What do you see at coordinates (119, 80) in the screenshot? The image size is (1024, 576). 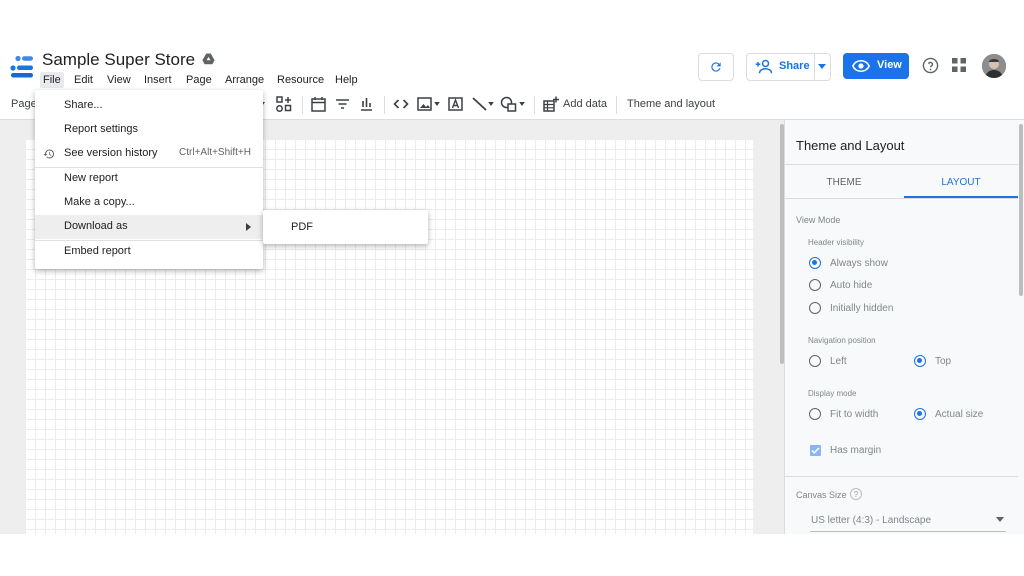 I see `menu-view: View` at bounding box center [119, 80].